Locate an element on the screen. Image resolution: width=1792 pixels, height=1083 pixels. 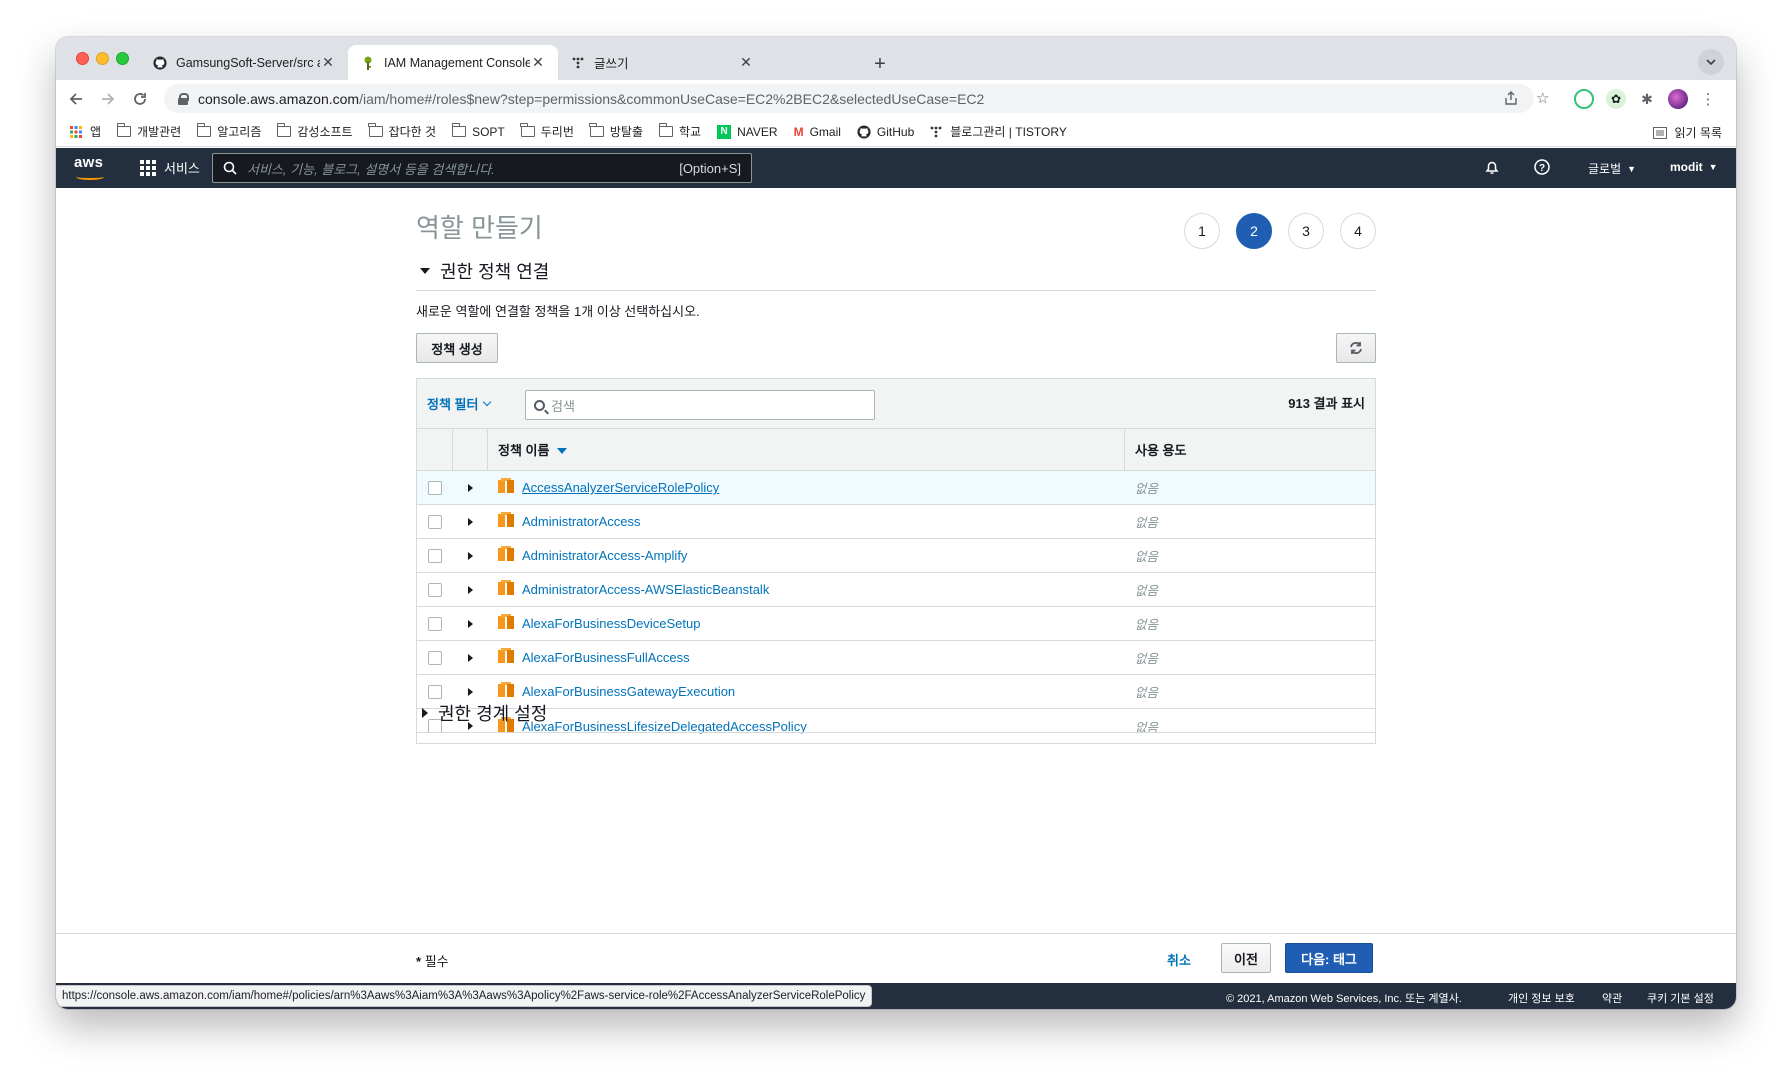
policy-name-link: AlexaForBusinessGatewayExecution is located at coordinates (628, 691).